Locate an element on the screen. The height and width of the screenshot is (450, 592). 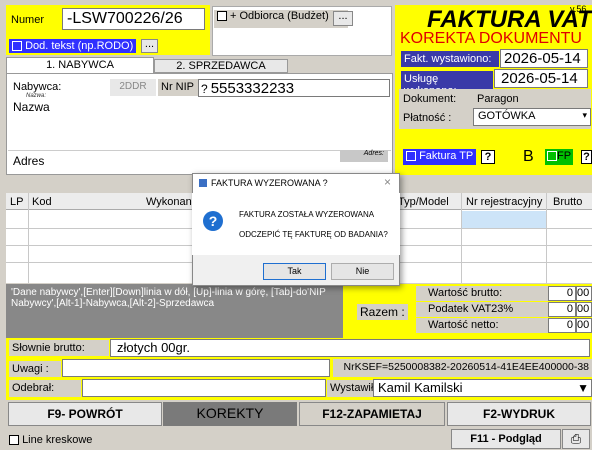
nie-button: Nie is located at coordinates (362, 271).